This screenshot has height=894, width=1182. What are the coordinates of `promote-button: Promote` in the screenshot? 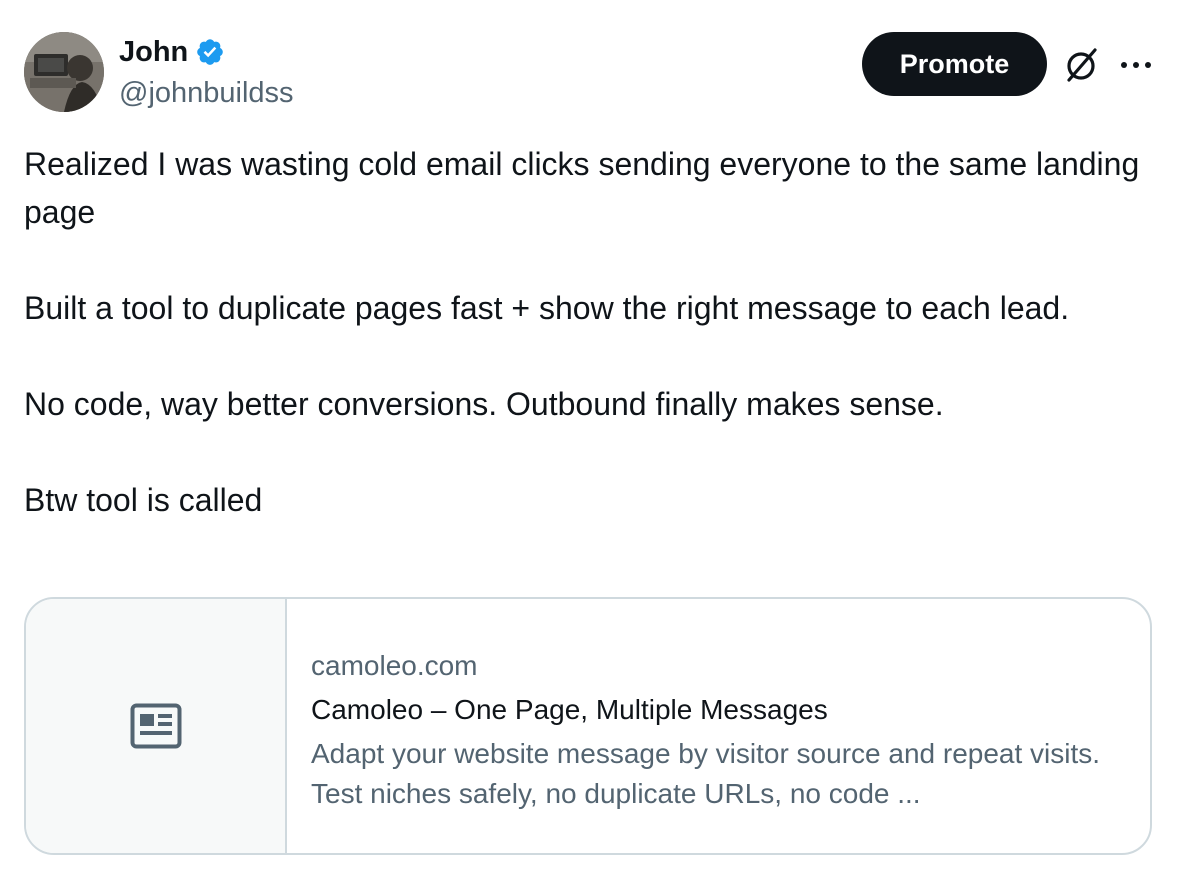 It's located at (954, 64).